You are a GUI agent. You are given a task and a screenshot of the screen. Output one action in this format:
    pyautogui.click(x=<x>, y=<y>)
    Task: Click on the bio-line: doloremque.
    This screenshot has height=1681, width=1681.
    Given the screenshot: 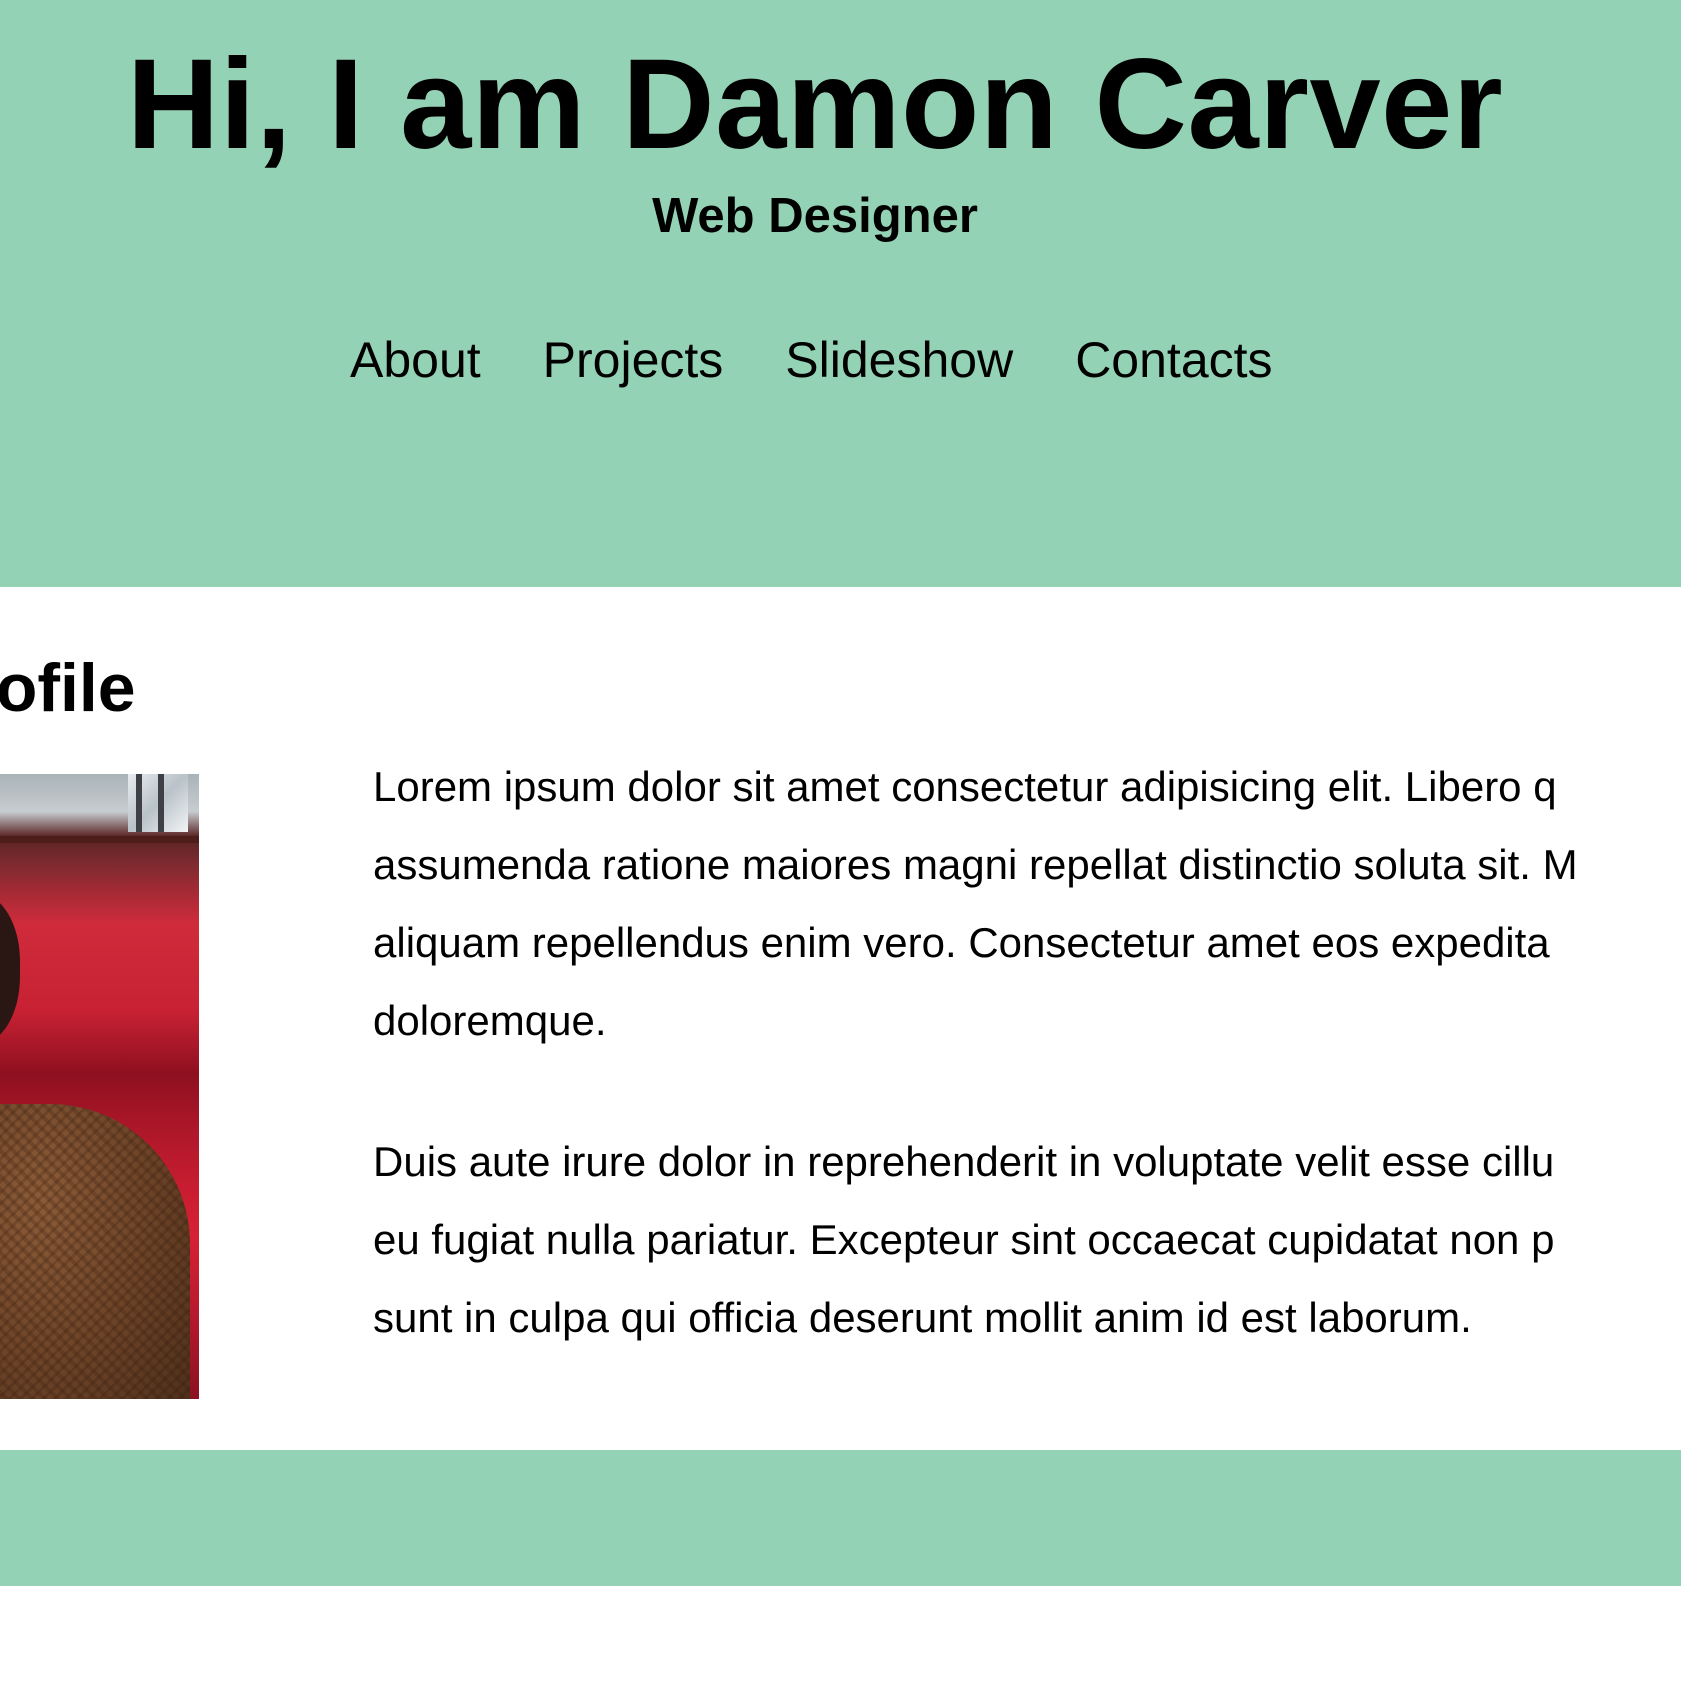 What is the action you would take?
    pyautogui.click(x=490, y=1020)
    